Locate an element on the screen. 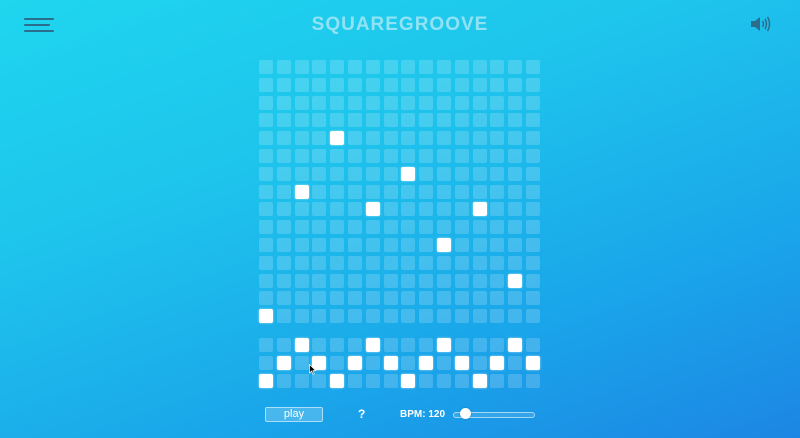  bpm-slider is located at coordinates (494, 414).